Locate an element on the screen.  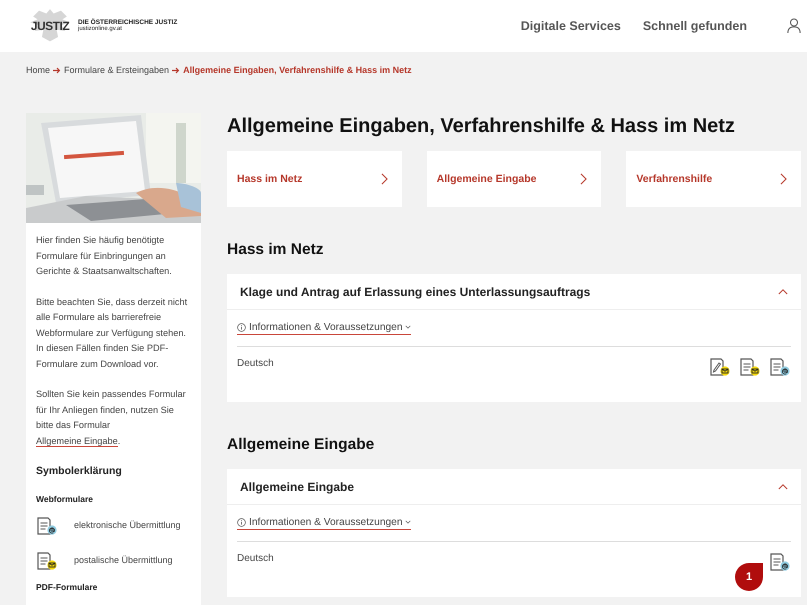
quick-link-card: Hass im Netz is located at coordinates (314, 179).